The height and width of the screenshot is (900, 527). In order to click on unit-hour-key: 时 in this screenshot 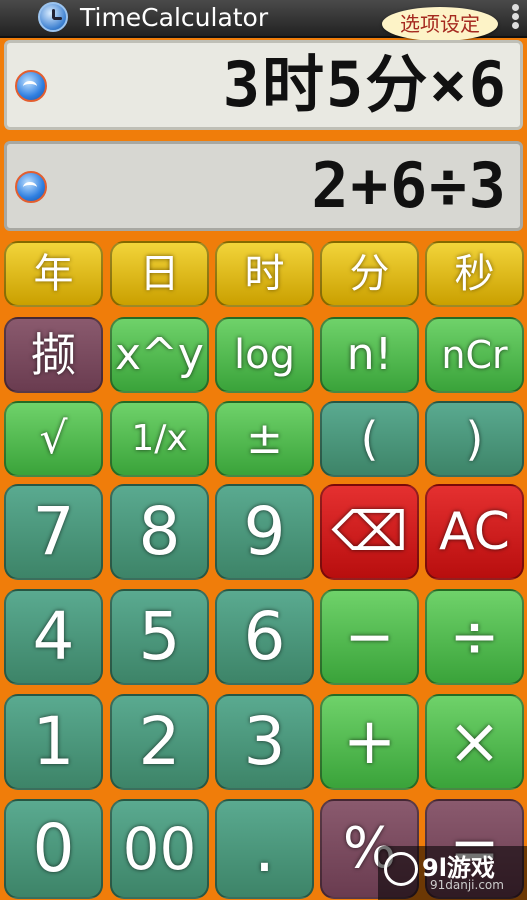, I will do `click(264, 274)`.